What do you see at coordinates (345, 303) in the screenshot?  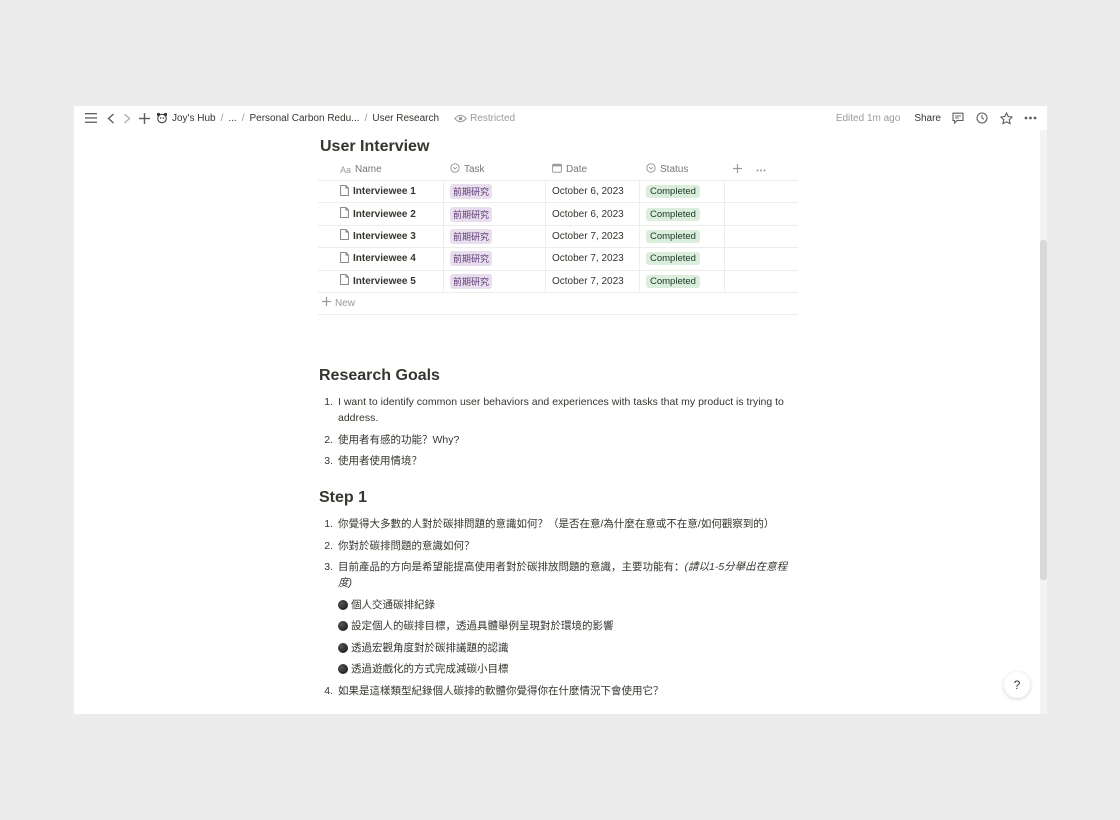 I see `new-row-label: New` at bounding box center [345, 303].